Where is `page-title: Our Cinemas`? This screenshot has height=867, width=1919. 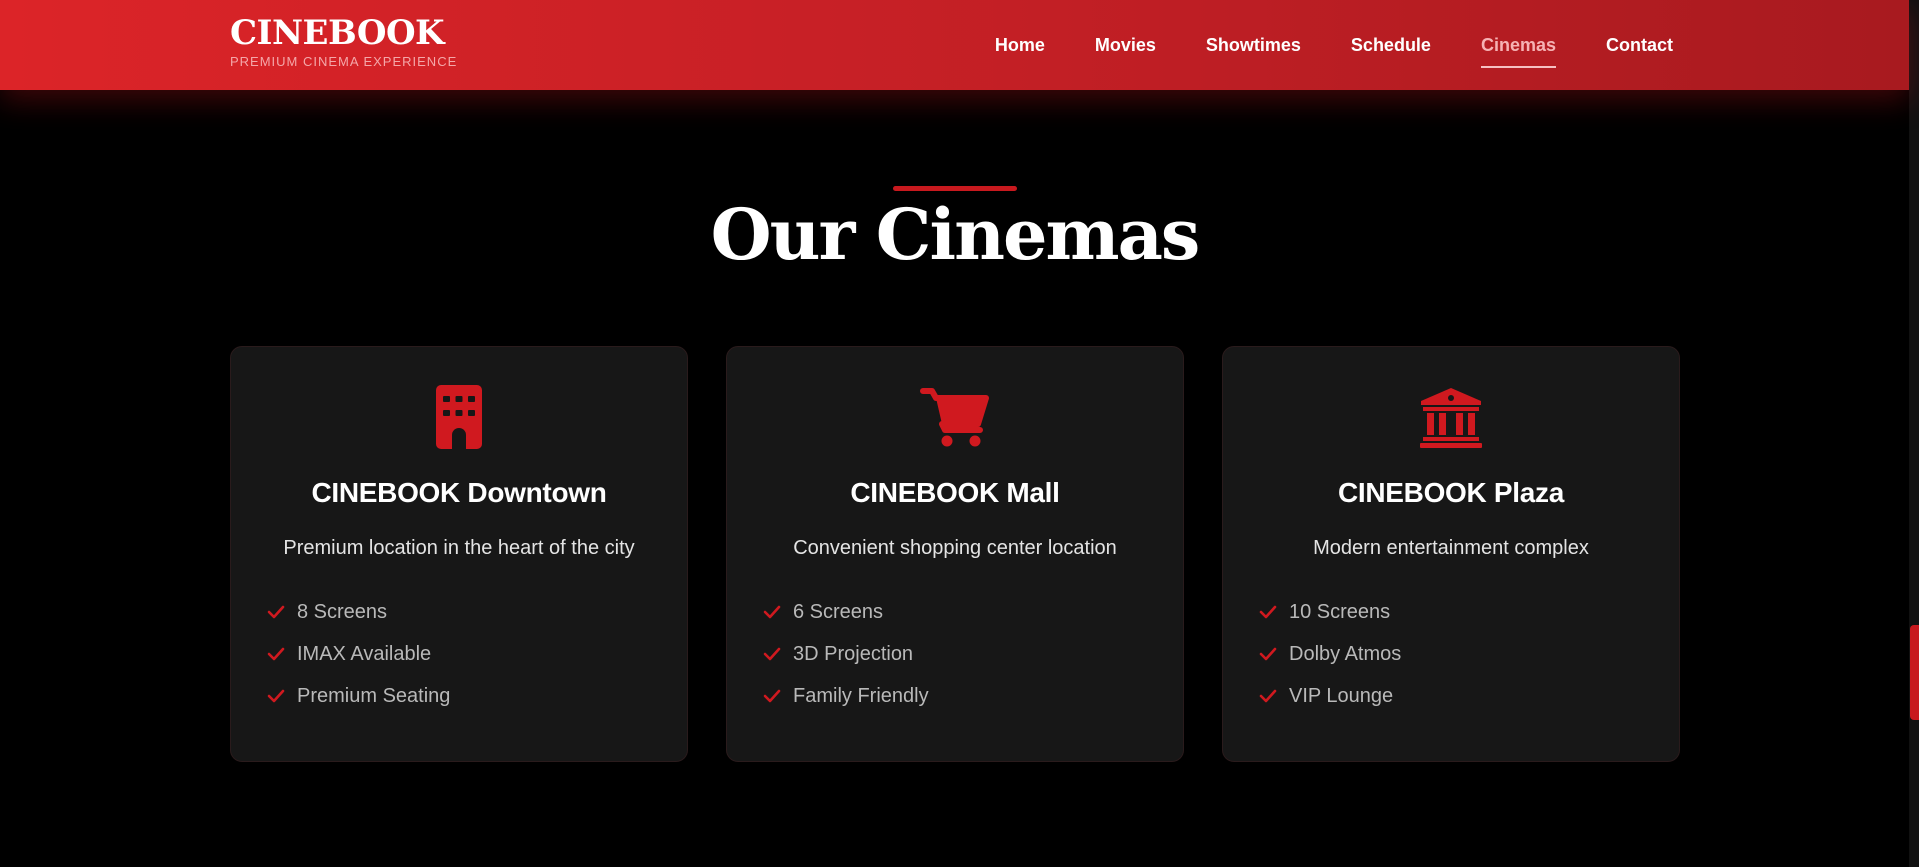
page-title: Our Cinemas is located at coordinates (955, 234).